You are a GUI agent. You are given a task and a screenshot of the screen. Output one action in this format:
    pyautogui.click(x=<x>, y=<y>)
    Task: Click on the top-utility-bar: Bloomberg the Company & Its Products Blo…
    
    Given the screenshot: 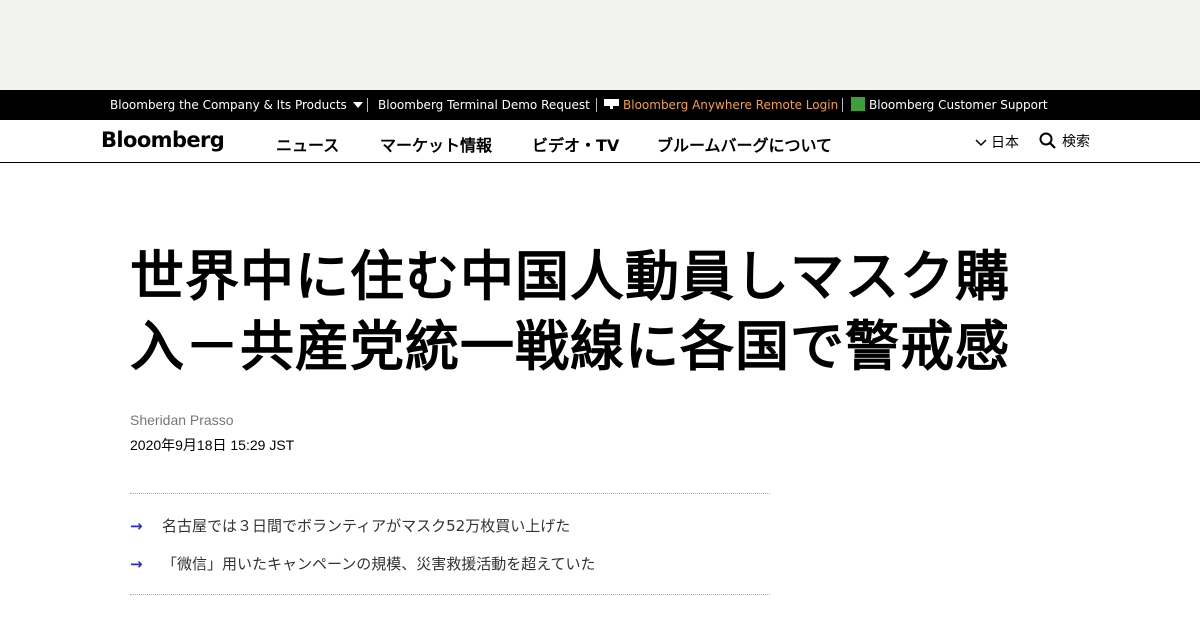 What is the action you would take?
    pyautogui.click(x=600, y=105)
    